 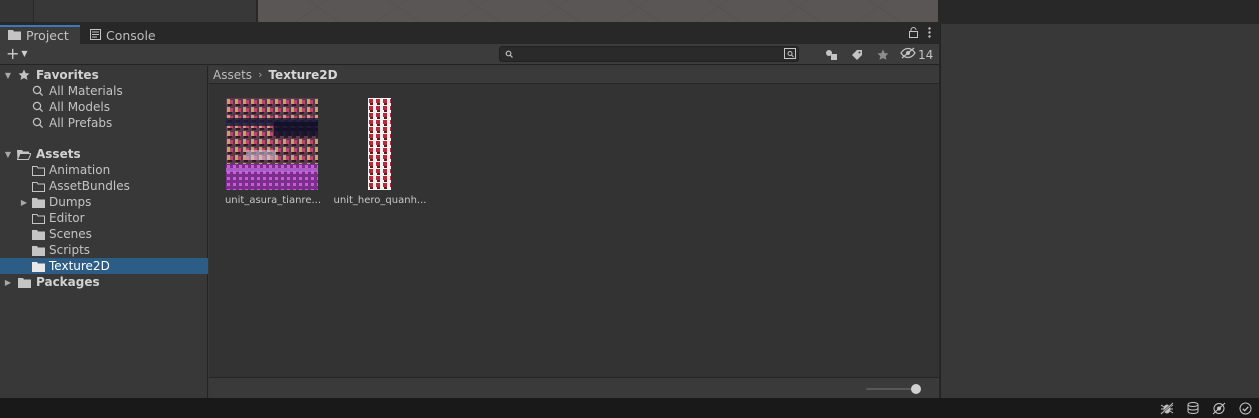 I want to click on tree-folder-label: Animation, so click(x=80, y=170).